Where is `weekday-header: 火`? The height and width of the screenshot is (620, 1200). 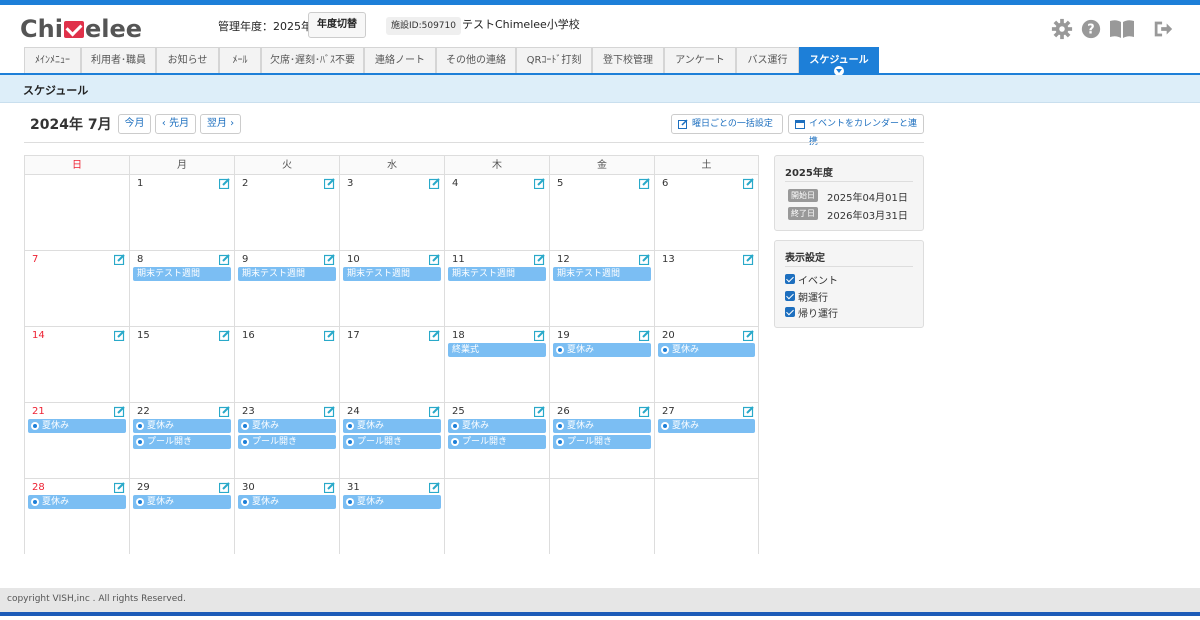
weekday-header: 火 is located at coordinates (287, 165).